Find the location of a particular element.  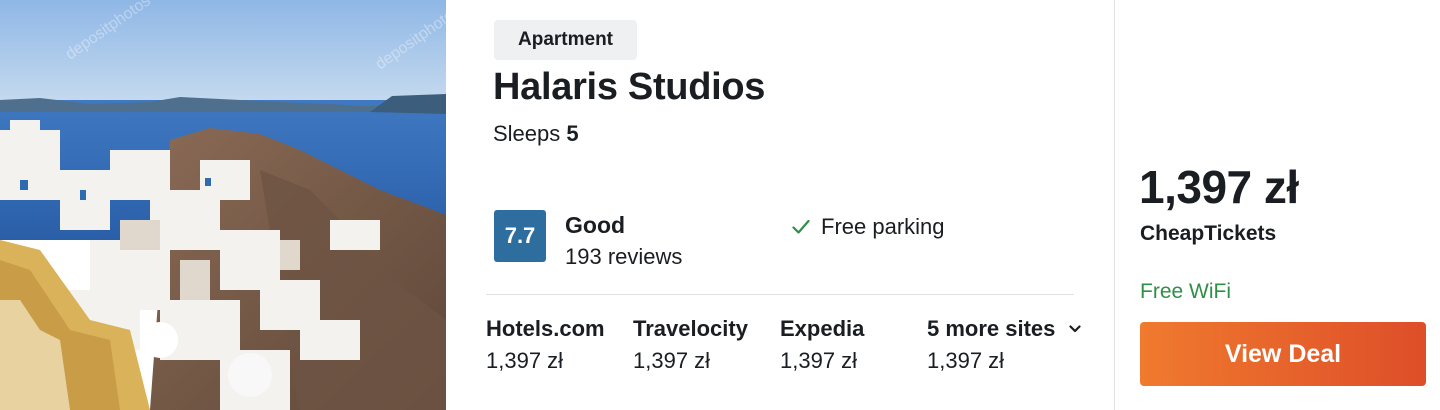

site-travelocity: Travelocity 1,397 zł is located at coordinates (690, 345).